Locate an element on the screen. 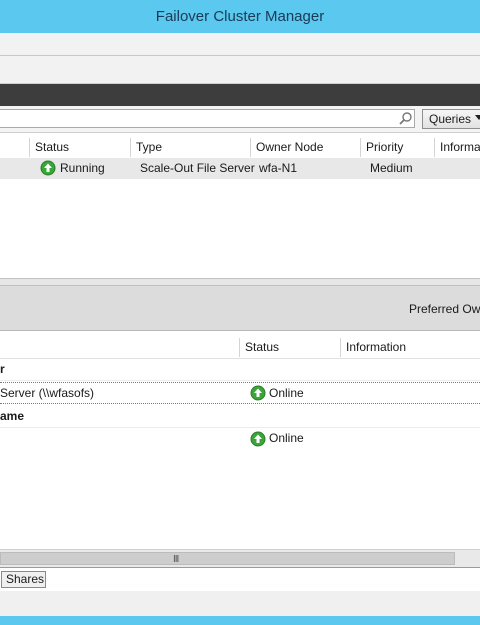 The height and width of the screenshot is (625, 480). cell-status: Running is located at coordinates (82, 168).